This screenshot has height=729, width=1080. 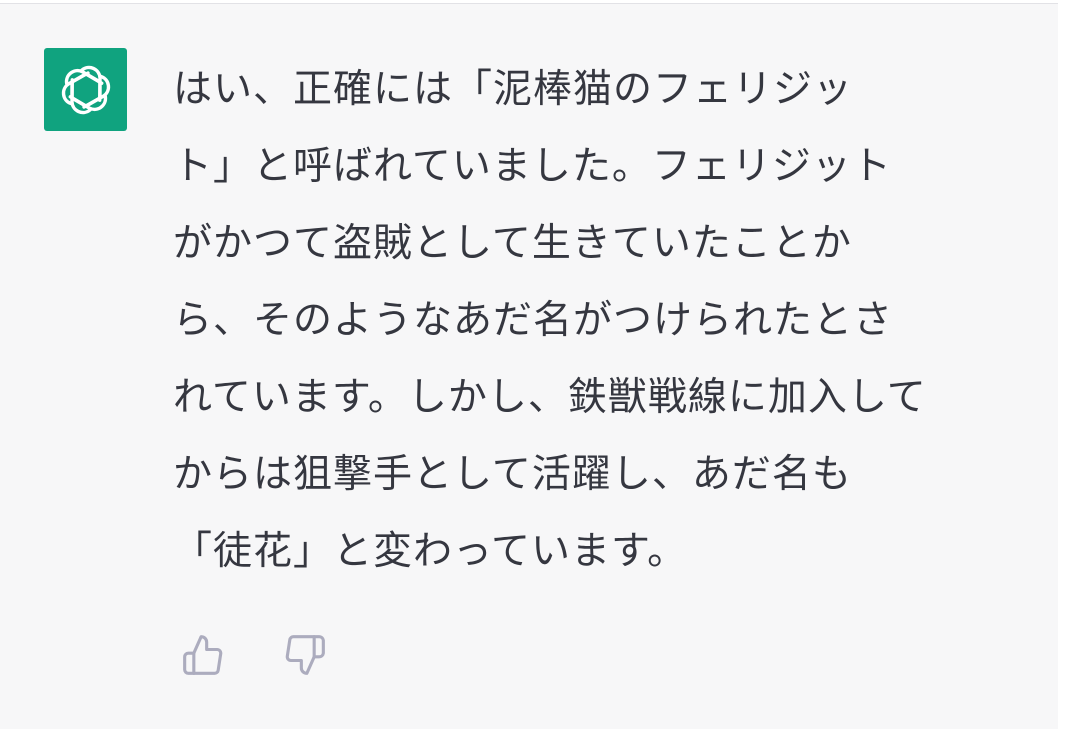 I want to click on thumbs-up-button, so click(x=203, y=655).